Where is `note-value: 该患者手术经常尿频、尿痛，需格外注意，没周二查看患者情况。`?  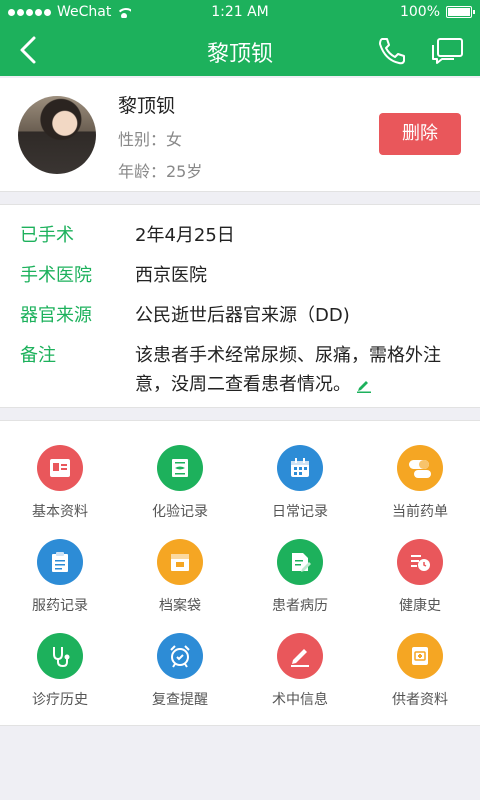
note-value: 该患者手术经常尿频、尿痛，需格外注意，没周二查看患者情况。 is located at coordinates (288, 370).